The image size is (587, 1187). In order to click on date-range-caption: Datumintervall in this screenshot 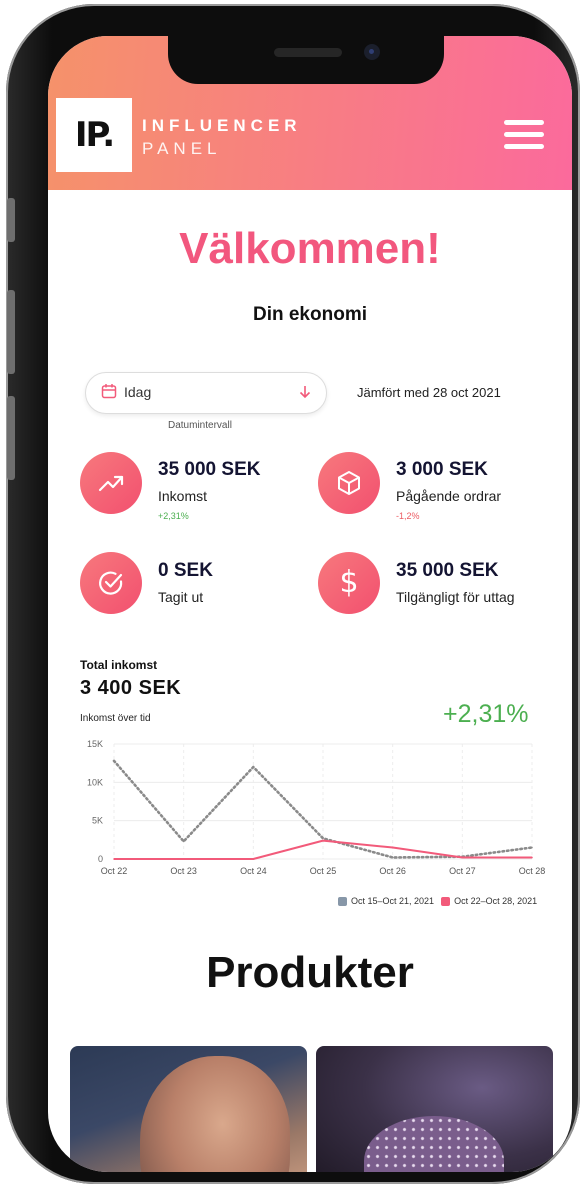, I will do `click(200, 425)`.